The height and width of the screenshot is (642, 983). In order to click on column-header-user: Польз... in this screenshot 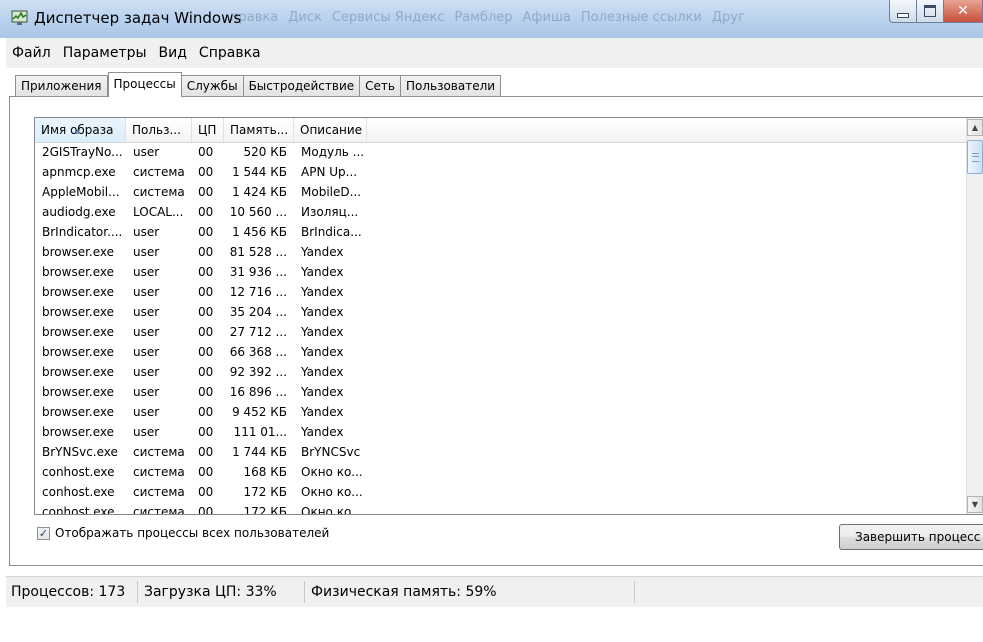, I will do `click(159, 130)`.